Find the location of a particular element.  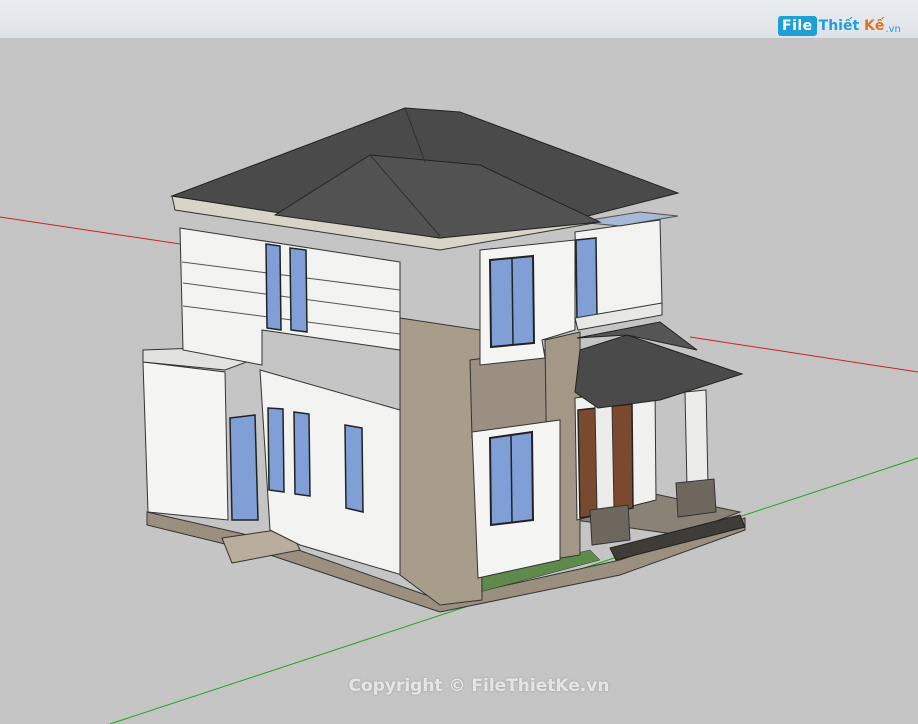

logo-name: Thiết Kế is located at coordinates (852, 26).